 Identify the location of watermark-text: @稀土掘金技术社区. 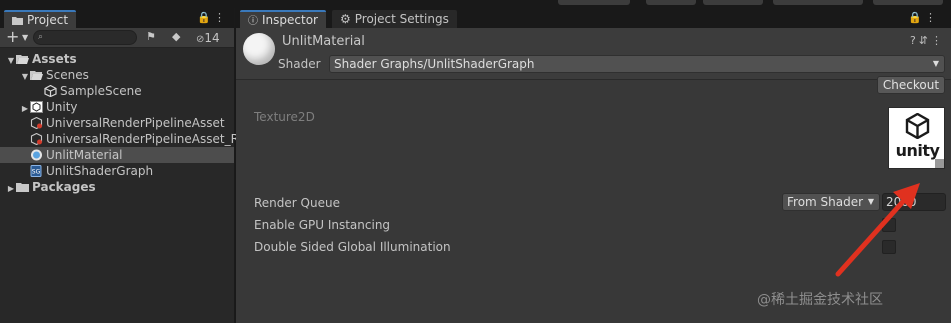
(820, 300).